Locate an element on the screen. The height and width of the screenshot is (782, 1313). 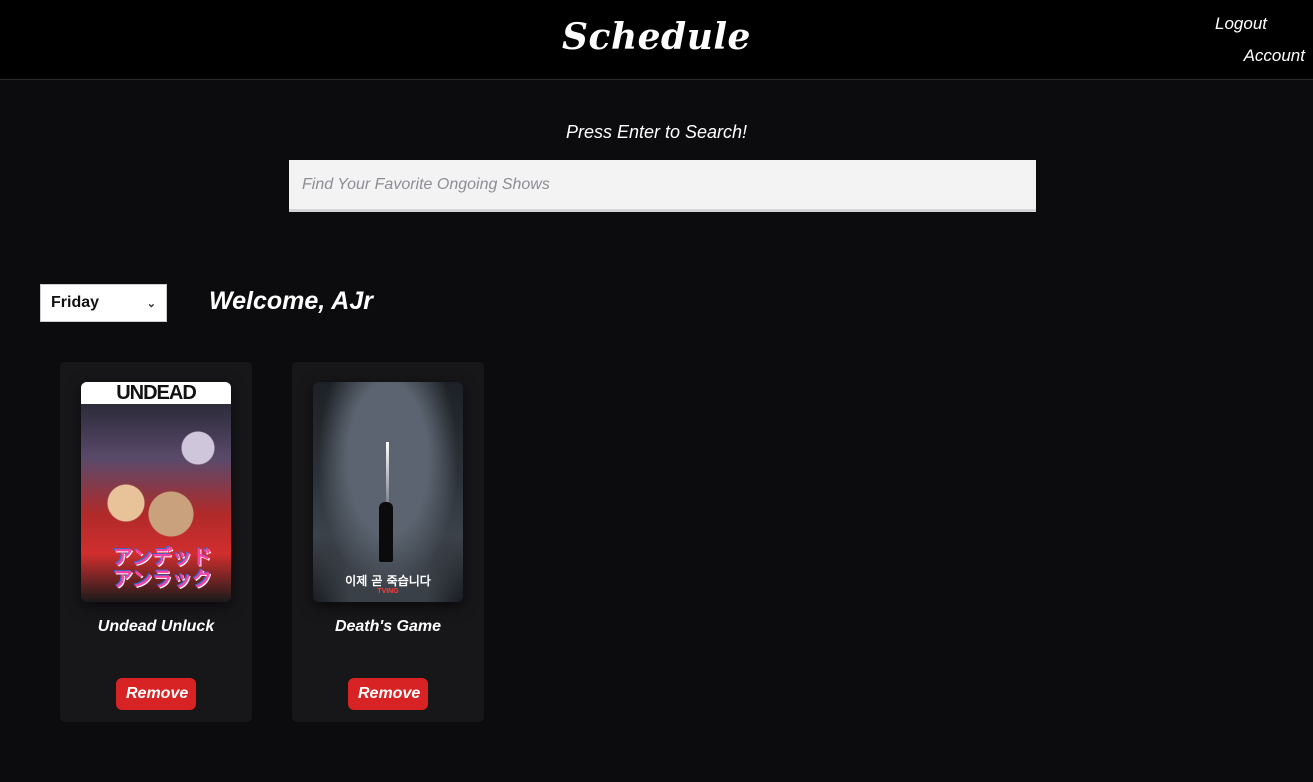
show-card: UNDEAD アンデッド アンラック Undead Unluck Remove is located at coordinates (156, 542).